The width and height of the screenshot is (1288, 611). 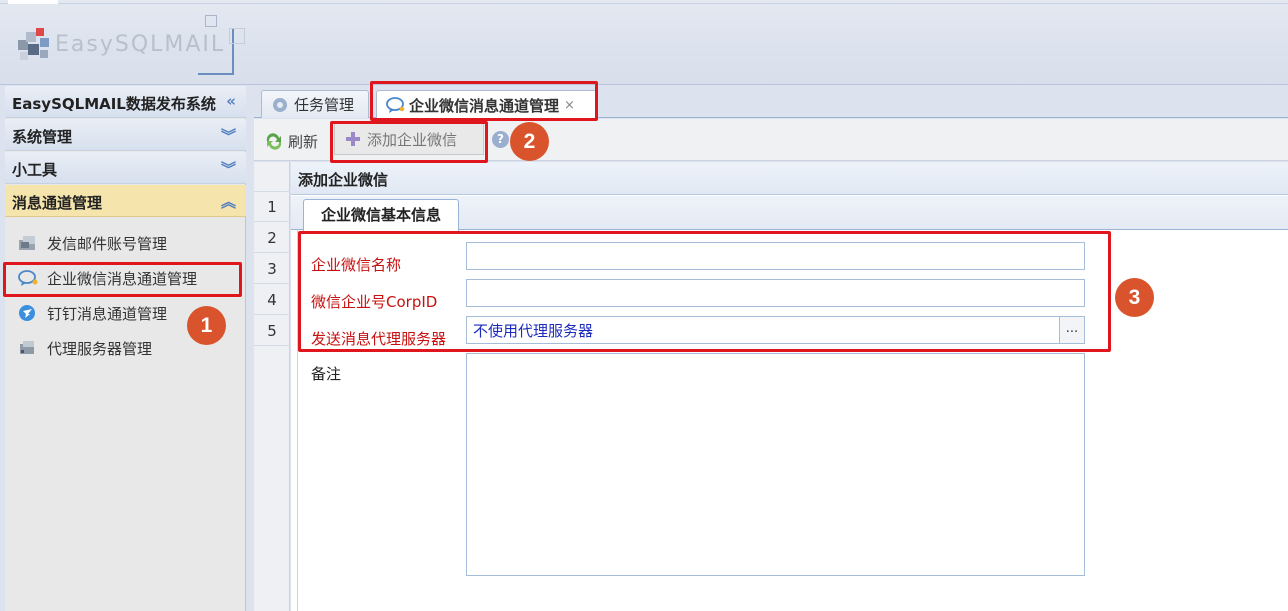 What do you see at coordinates (33, 2) in the screenshot?
I see `header-top-tab` at bounding box center [33, 2].